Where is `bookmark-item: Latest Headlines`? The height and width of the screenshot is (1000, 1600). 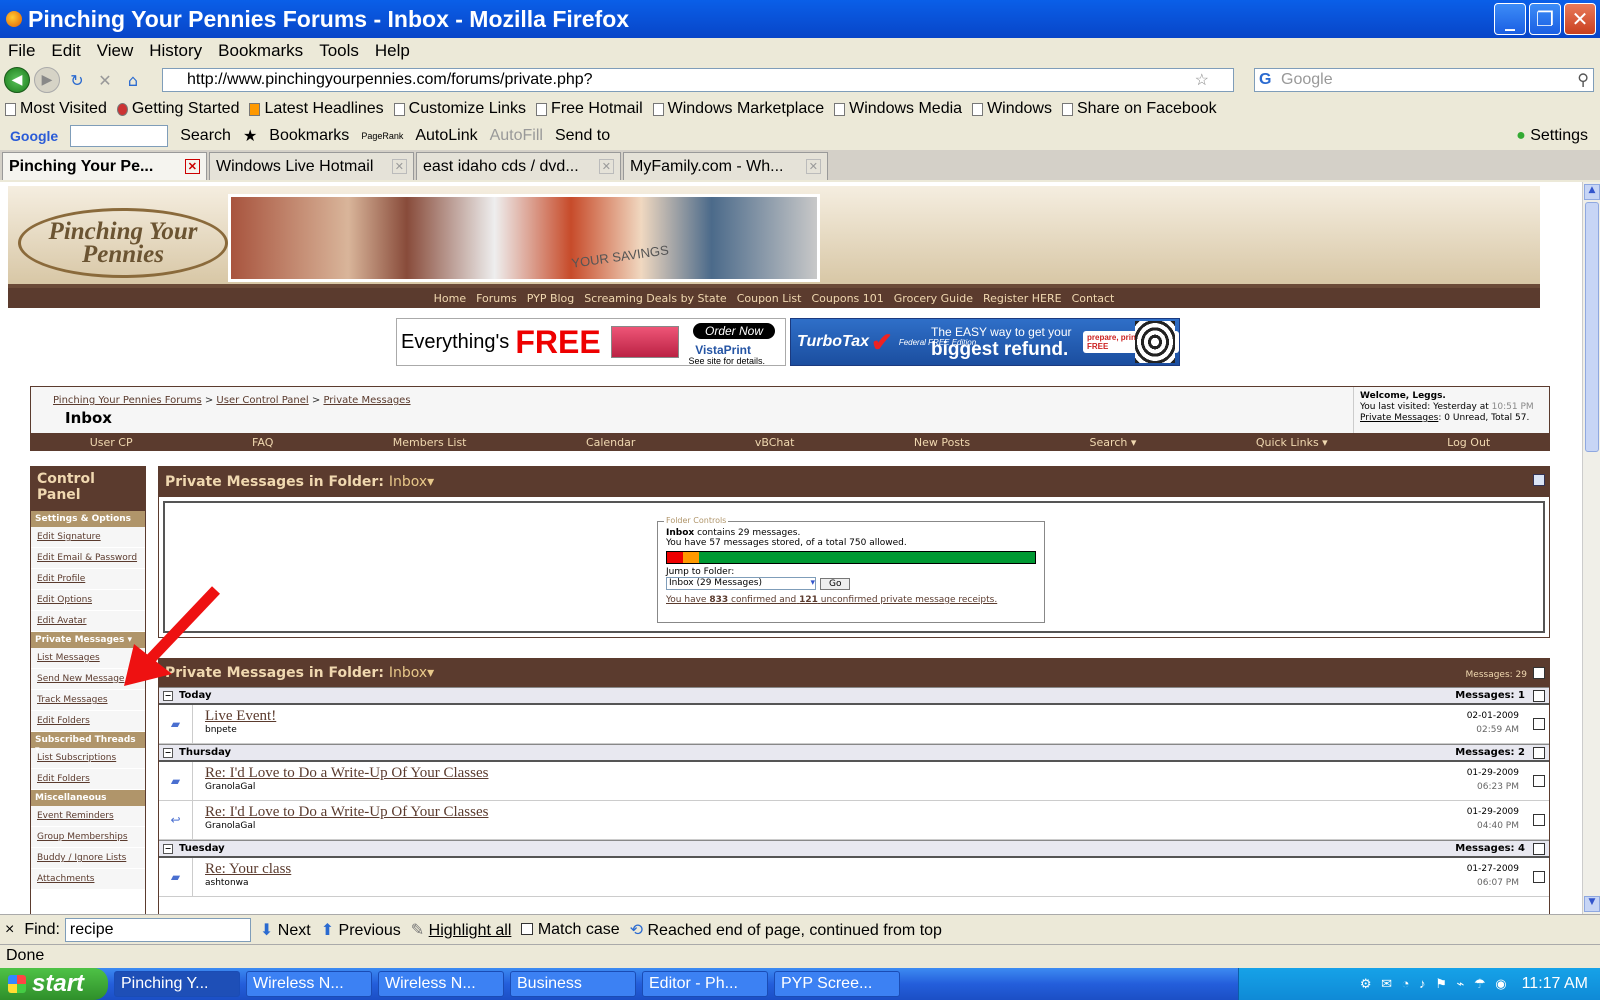 bookmark-item: Latest Headlines is located at coordinates (316, 109).